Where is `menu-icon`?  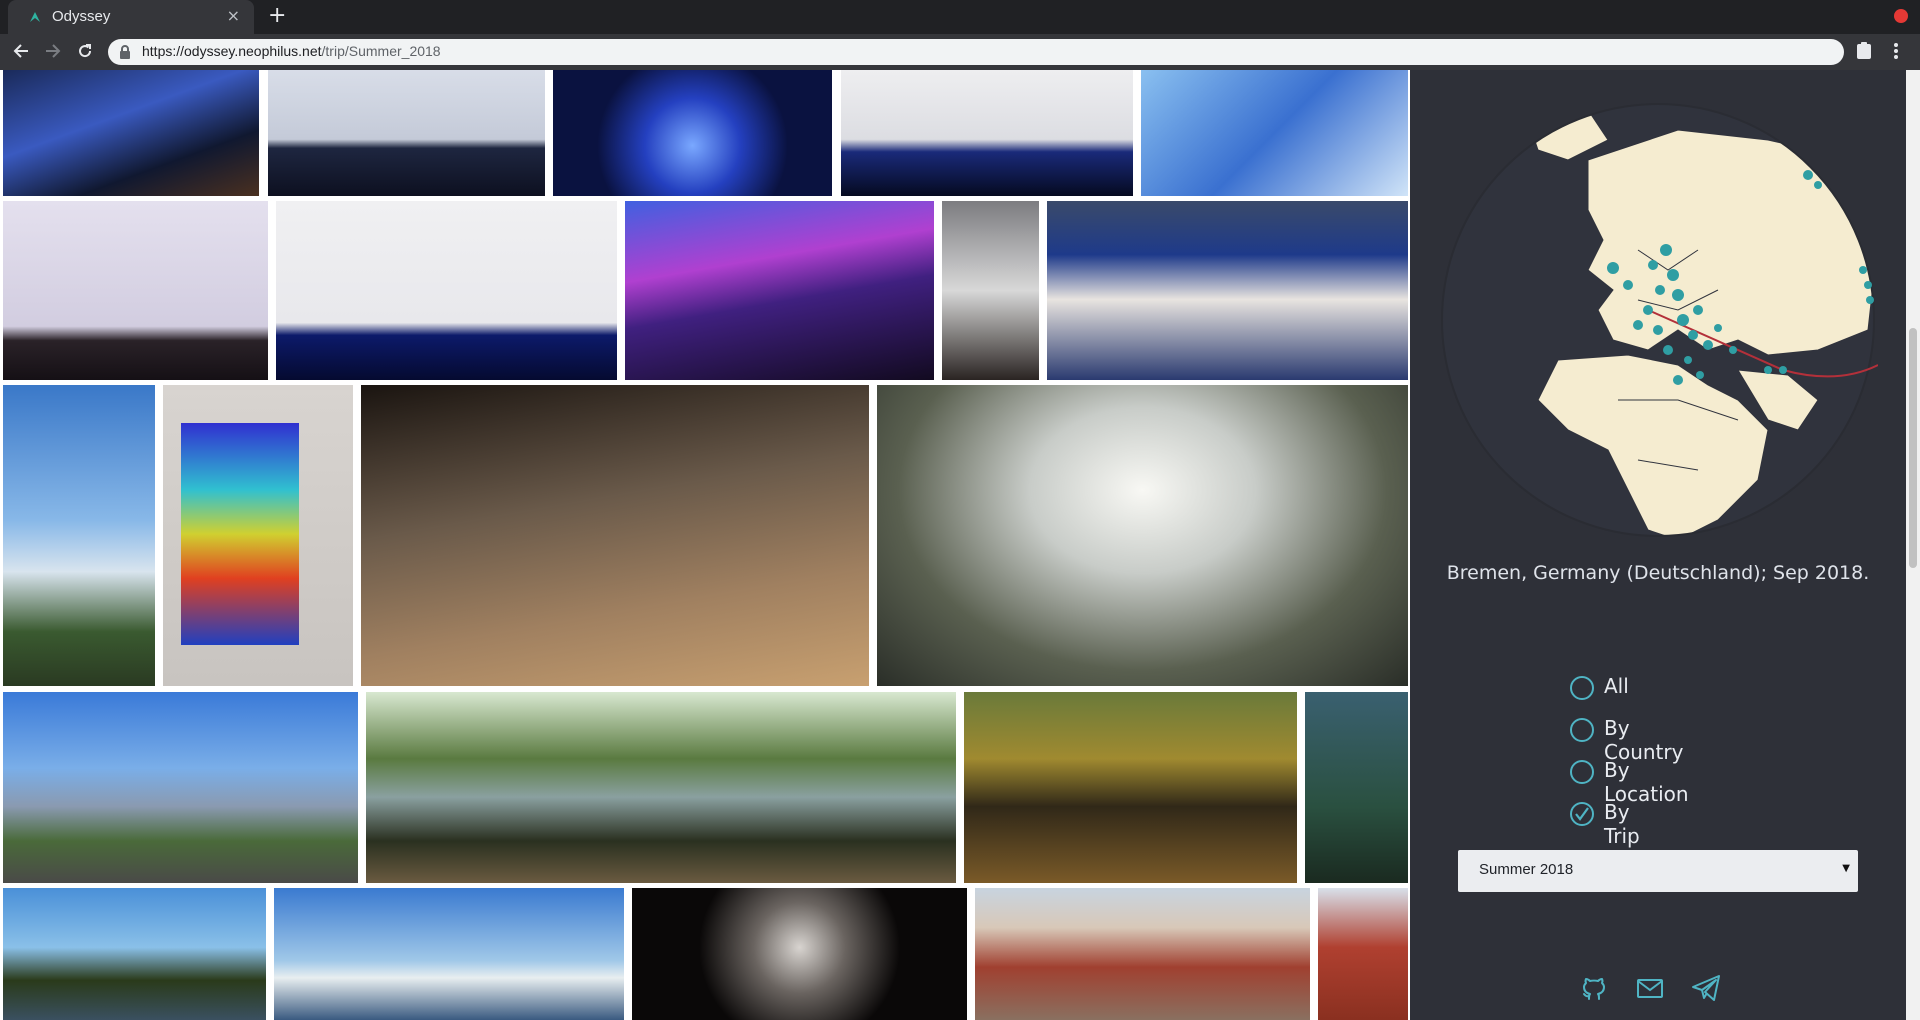 menu-icon is located at coordinates (1896, 53).